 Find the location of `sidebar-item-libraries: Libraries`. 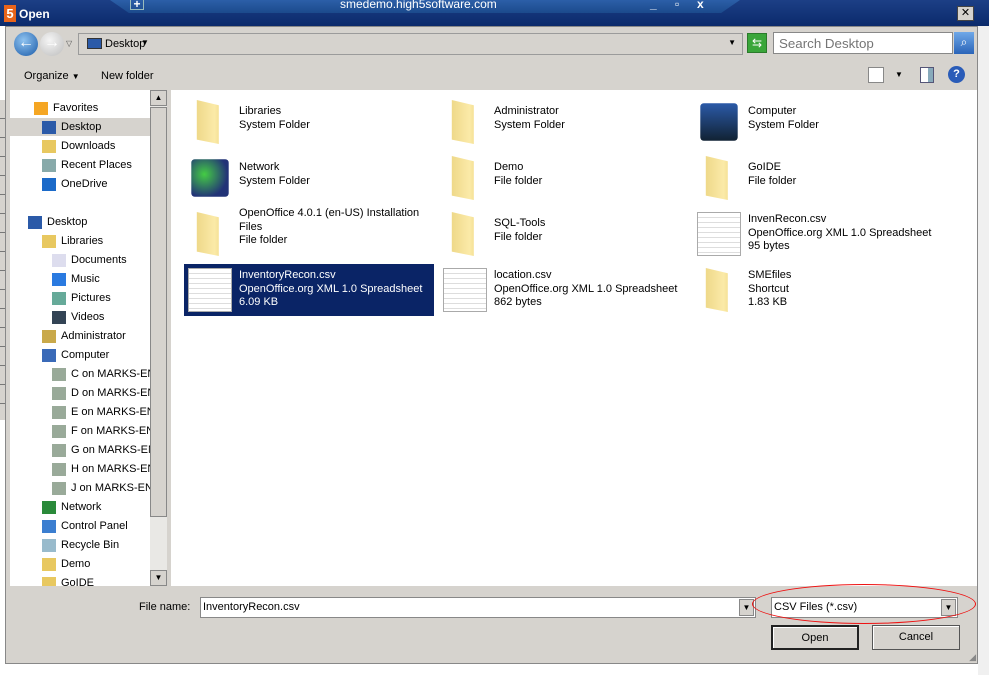

sidebar-item-libraries: Libraries is located at coordinates (72, 241).